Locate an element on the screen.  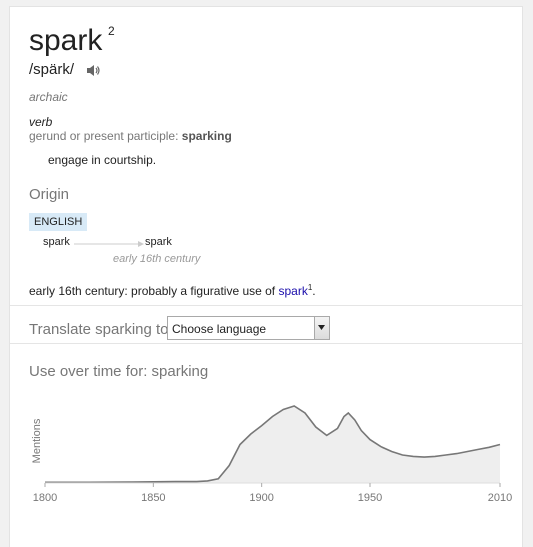
translate-label: Translate sparking to is located at coordinates (99, 329).